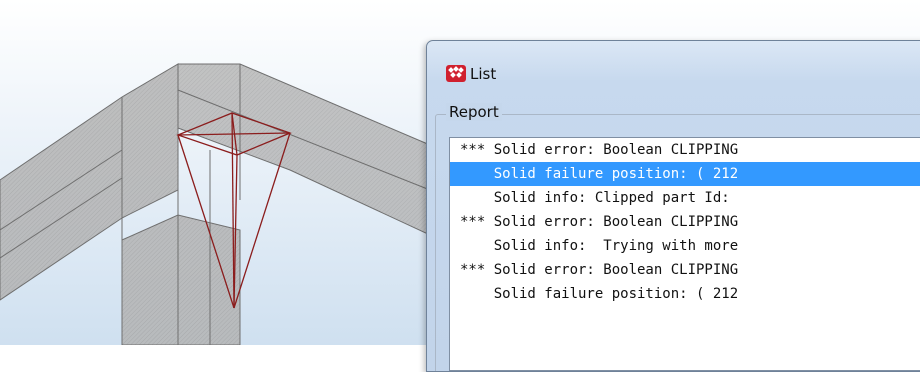 This screenshot has height=372, width=920. I want to click on report-line: Solid info: Clipped part Id:, so click(685, 198).